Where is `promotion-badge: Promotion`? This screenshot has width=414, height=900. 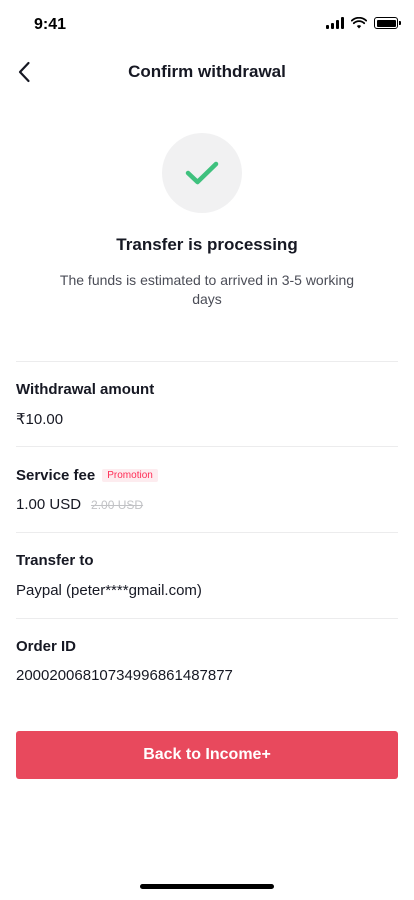 promotion-badge: Promotion is located at coordinates (130, 475).